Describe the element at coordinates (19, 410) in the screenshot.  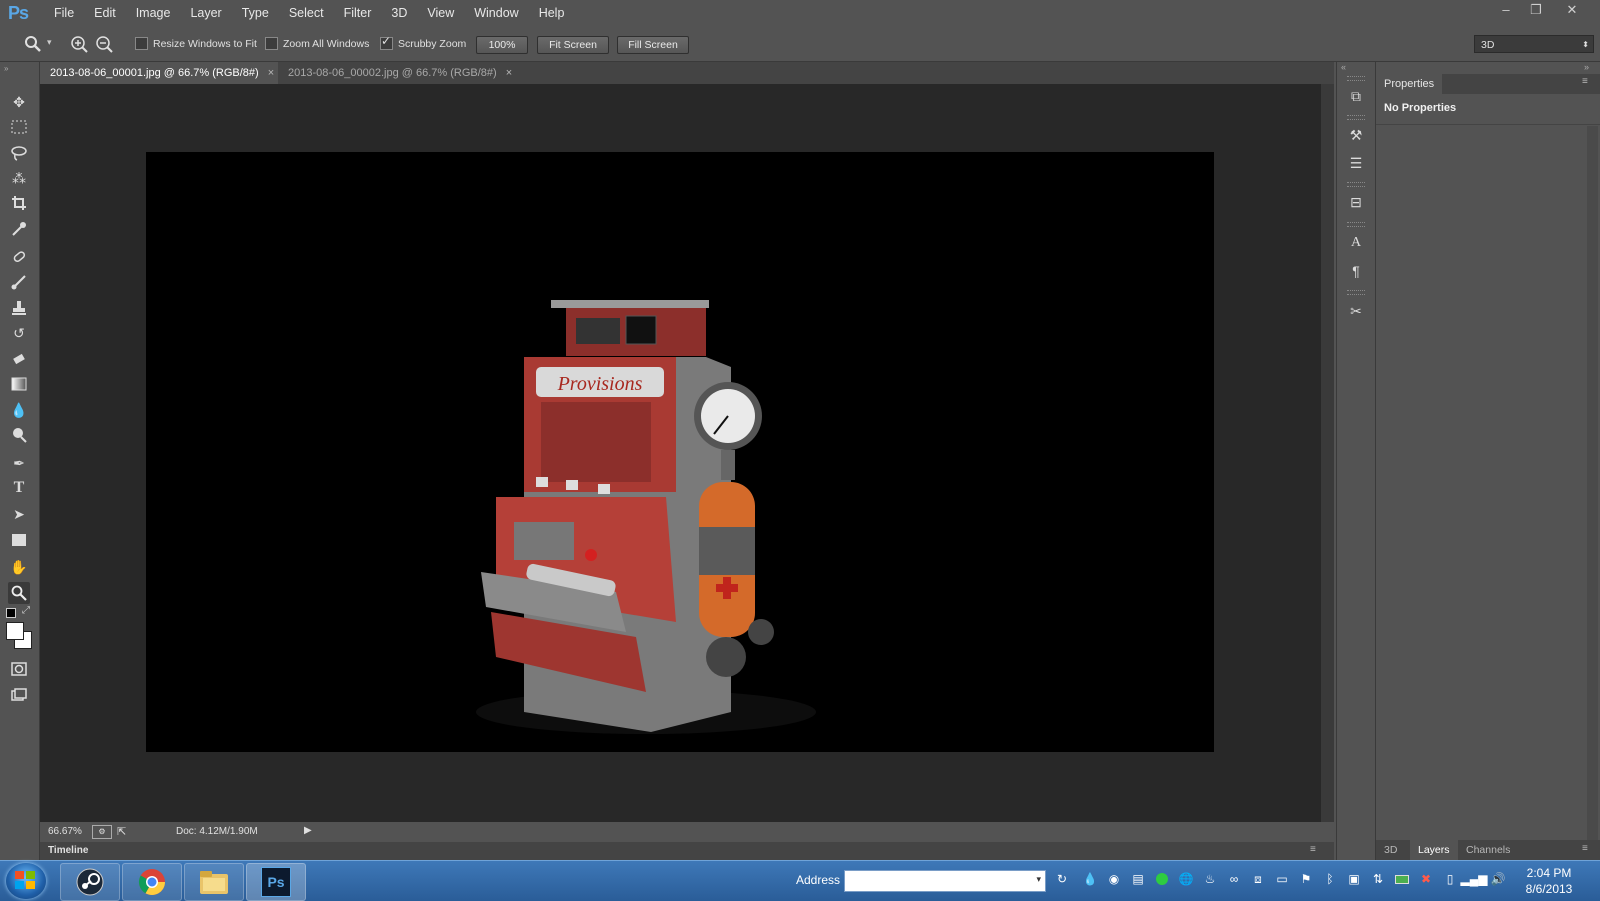
I see `blur-tool-icon: 💧` at that location.